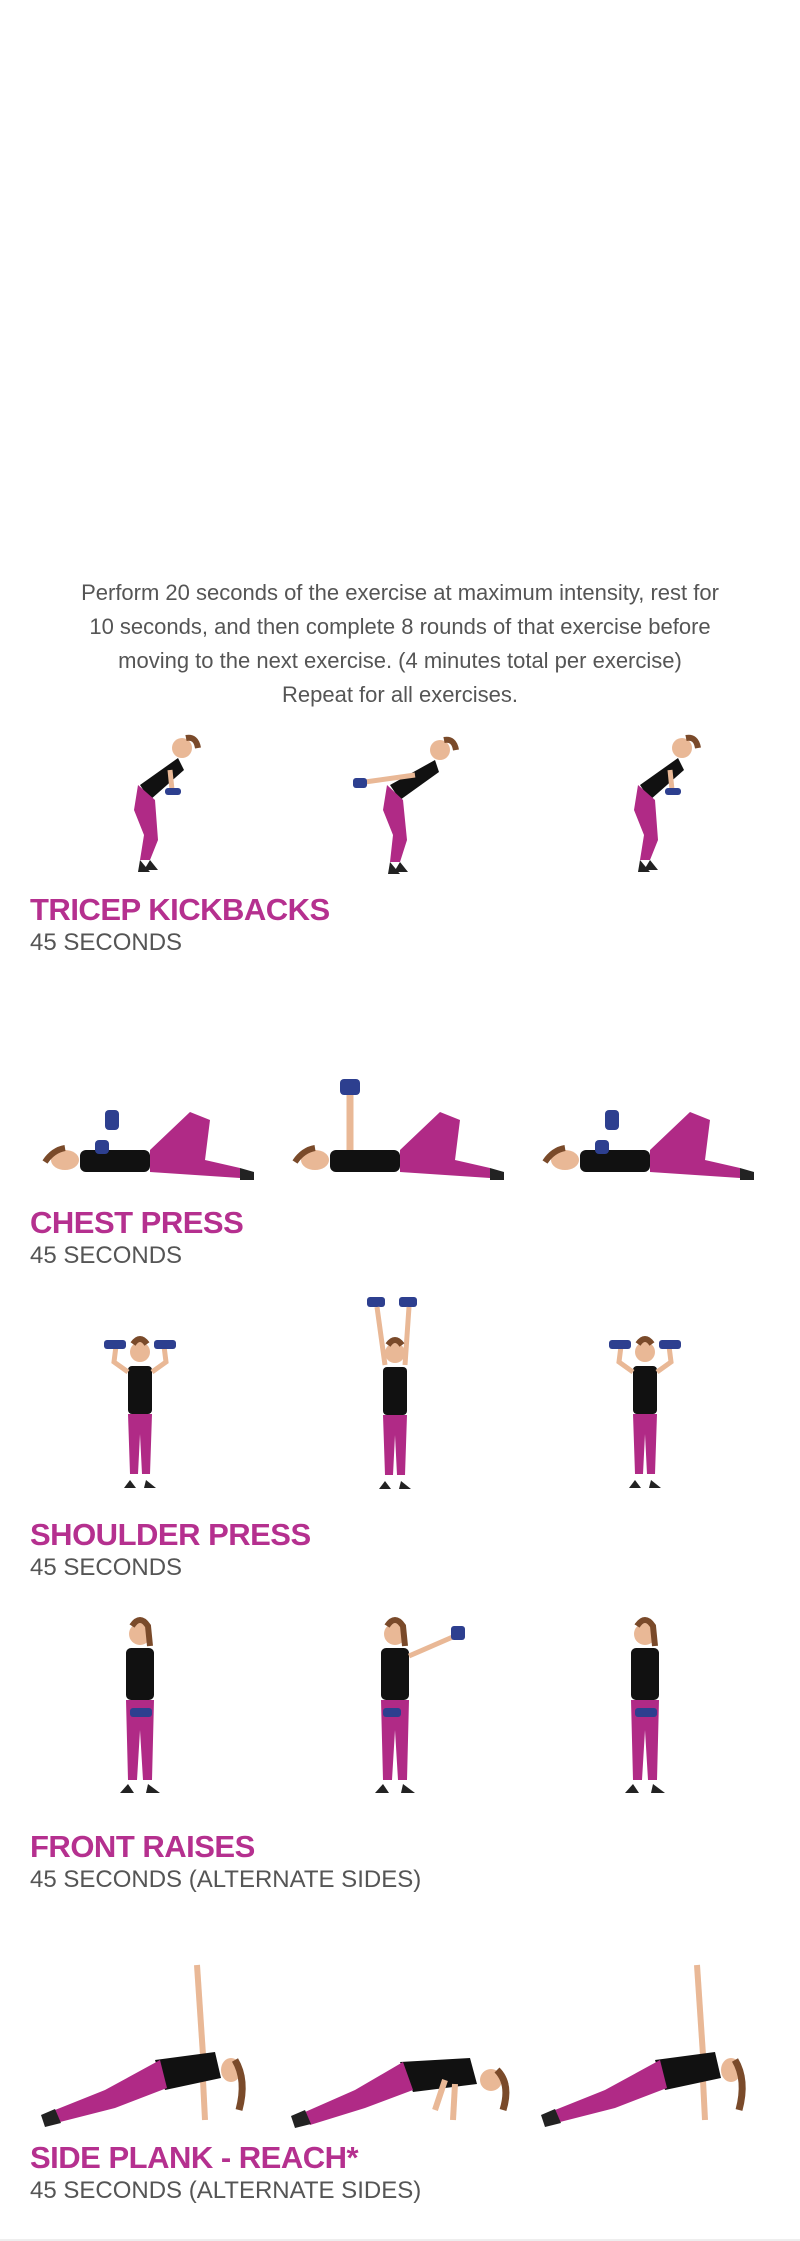  Describe the element at coordinates (142, 1846) in the screenshot. I see `exercise-title: FRONT RAISES` at that location.